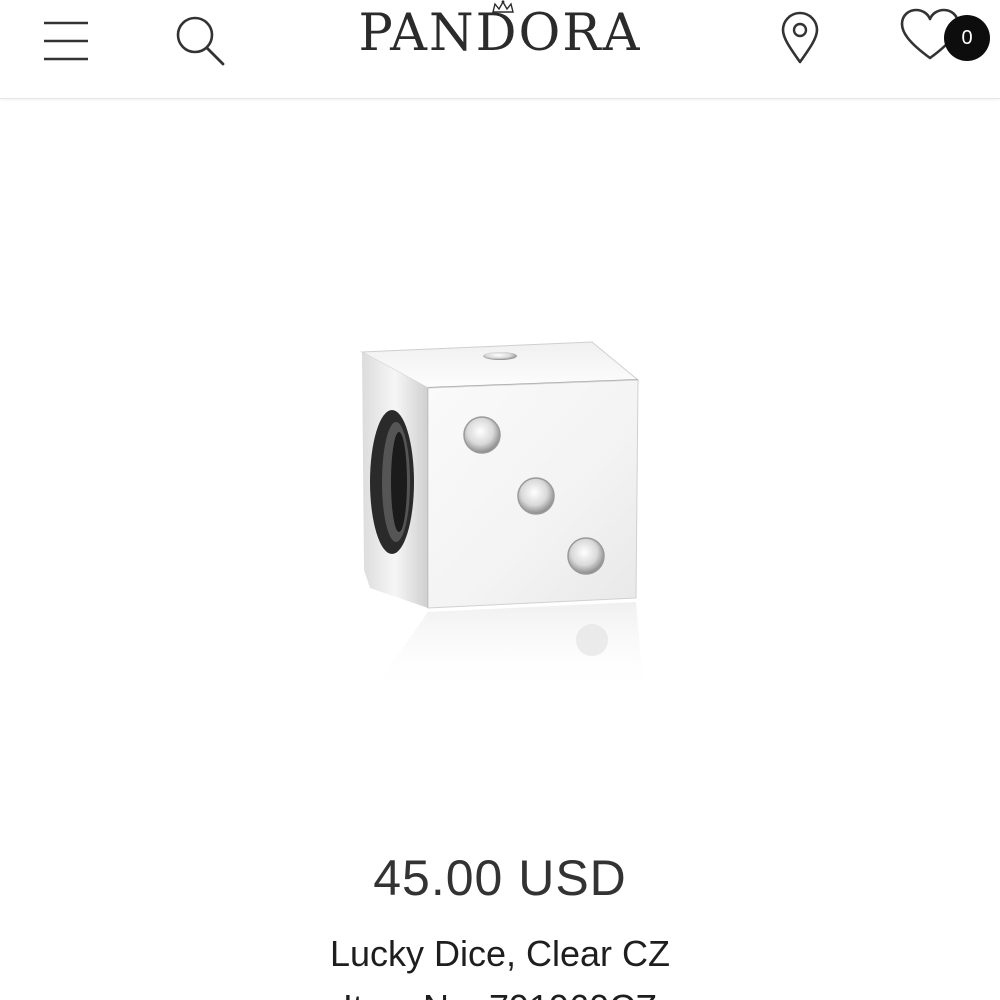 The height and width of the screenshot is (1000, 1000). Describe the element at coordinates (500, 878) in the screenshot. I see `product-price: 45.00 USD` at that location.